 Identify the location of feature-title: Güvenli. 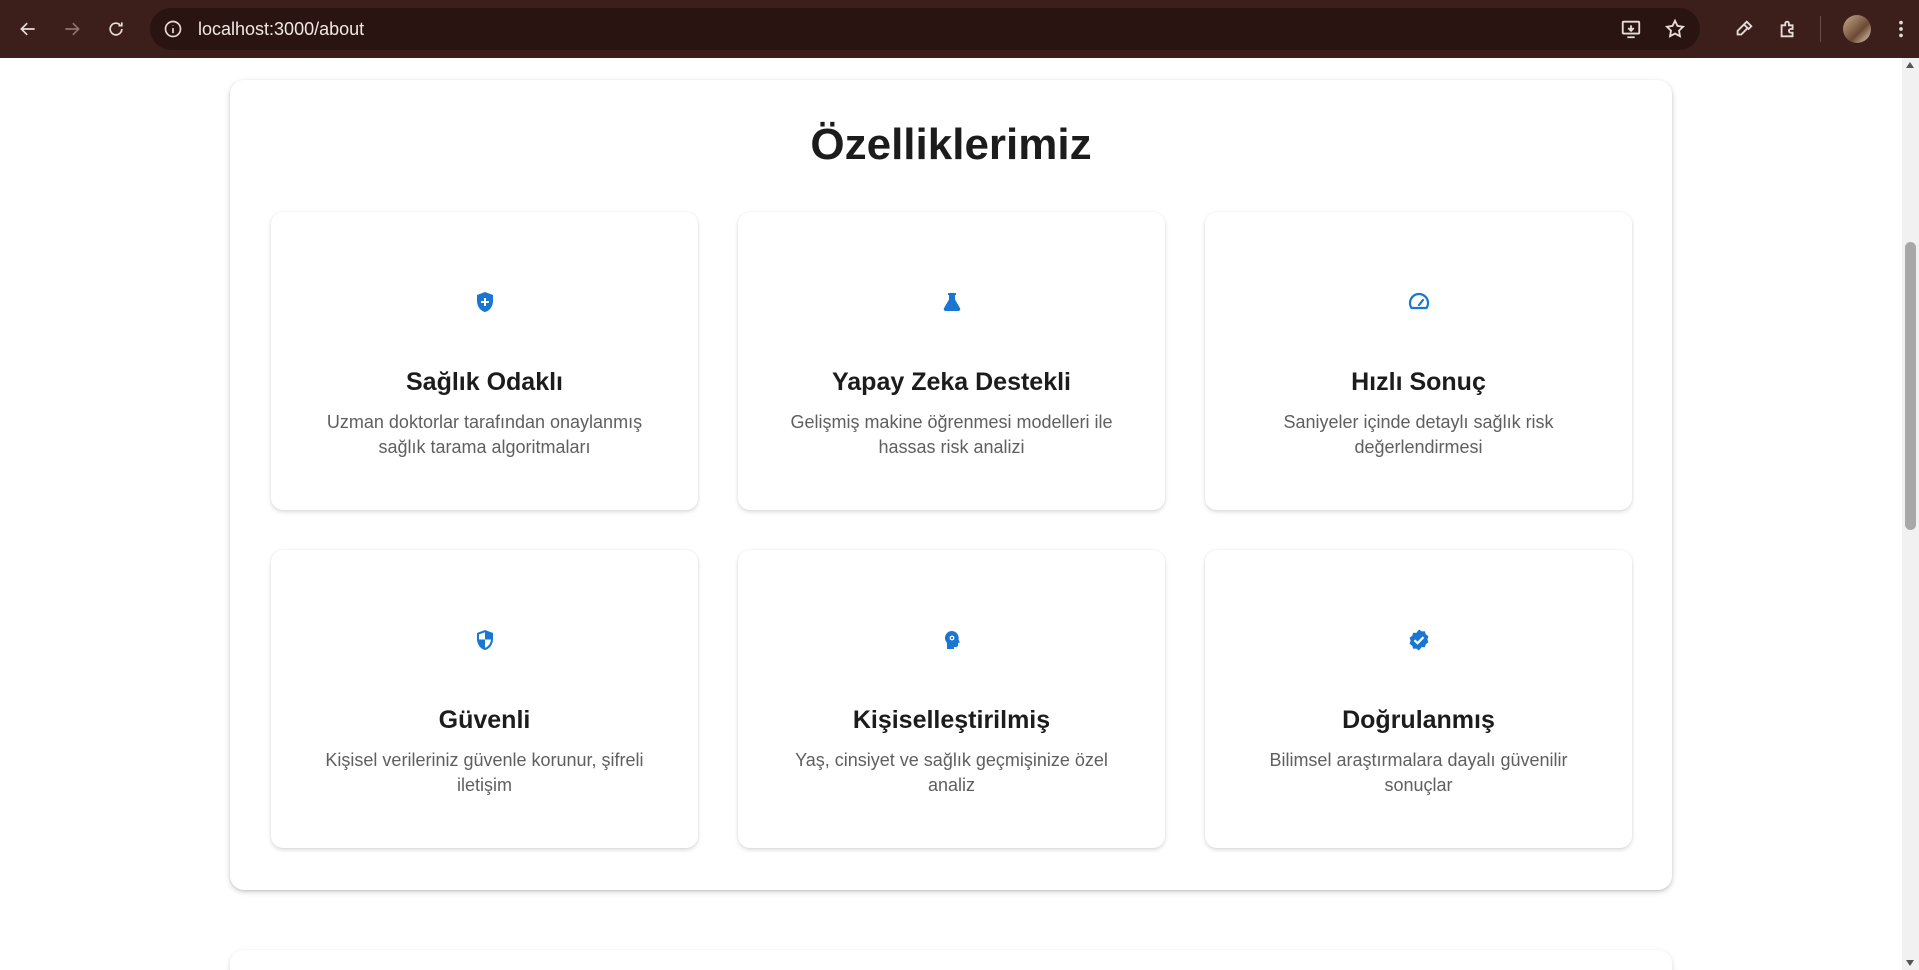
(484, 720).